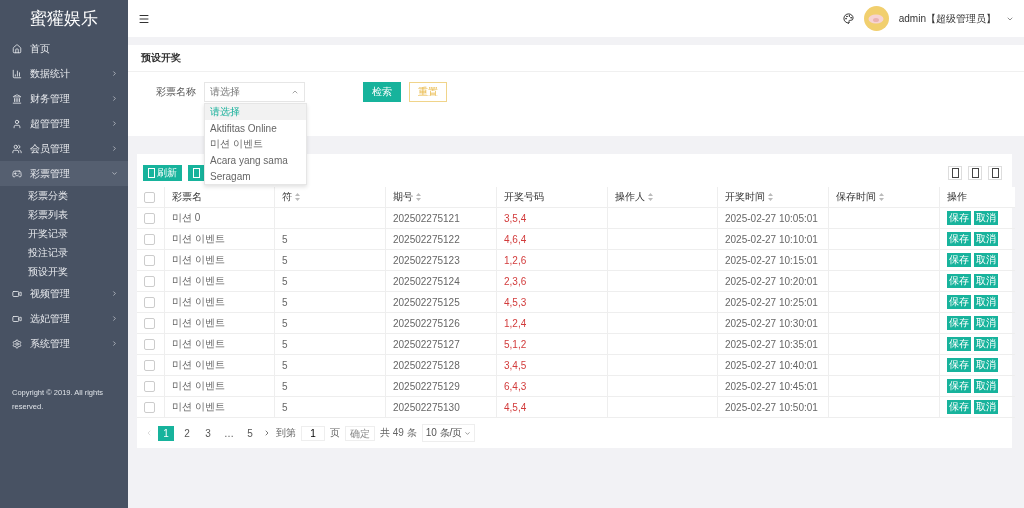 This screenshot has width=1024, height=508. What do you see at coordinates (64, 252) in the screenshot?
I see `submenu-item: 投注记录` at bounding box center [64, 252].